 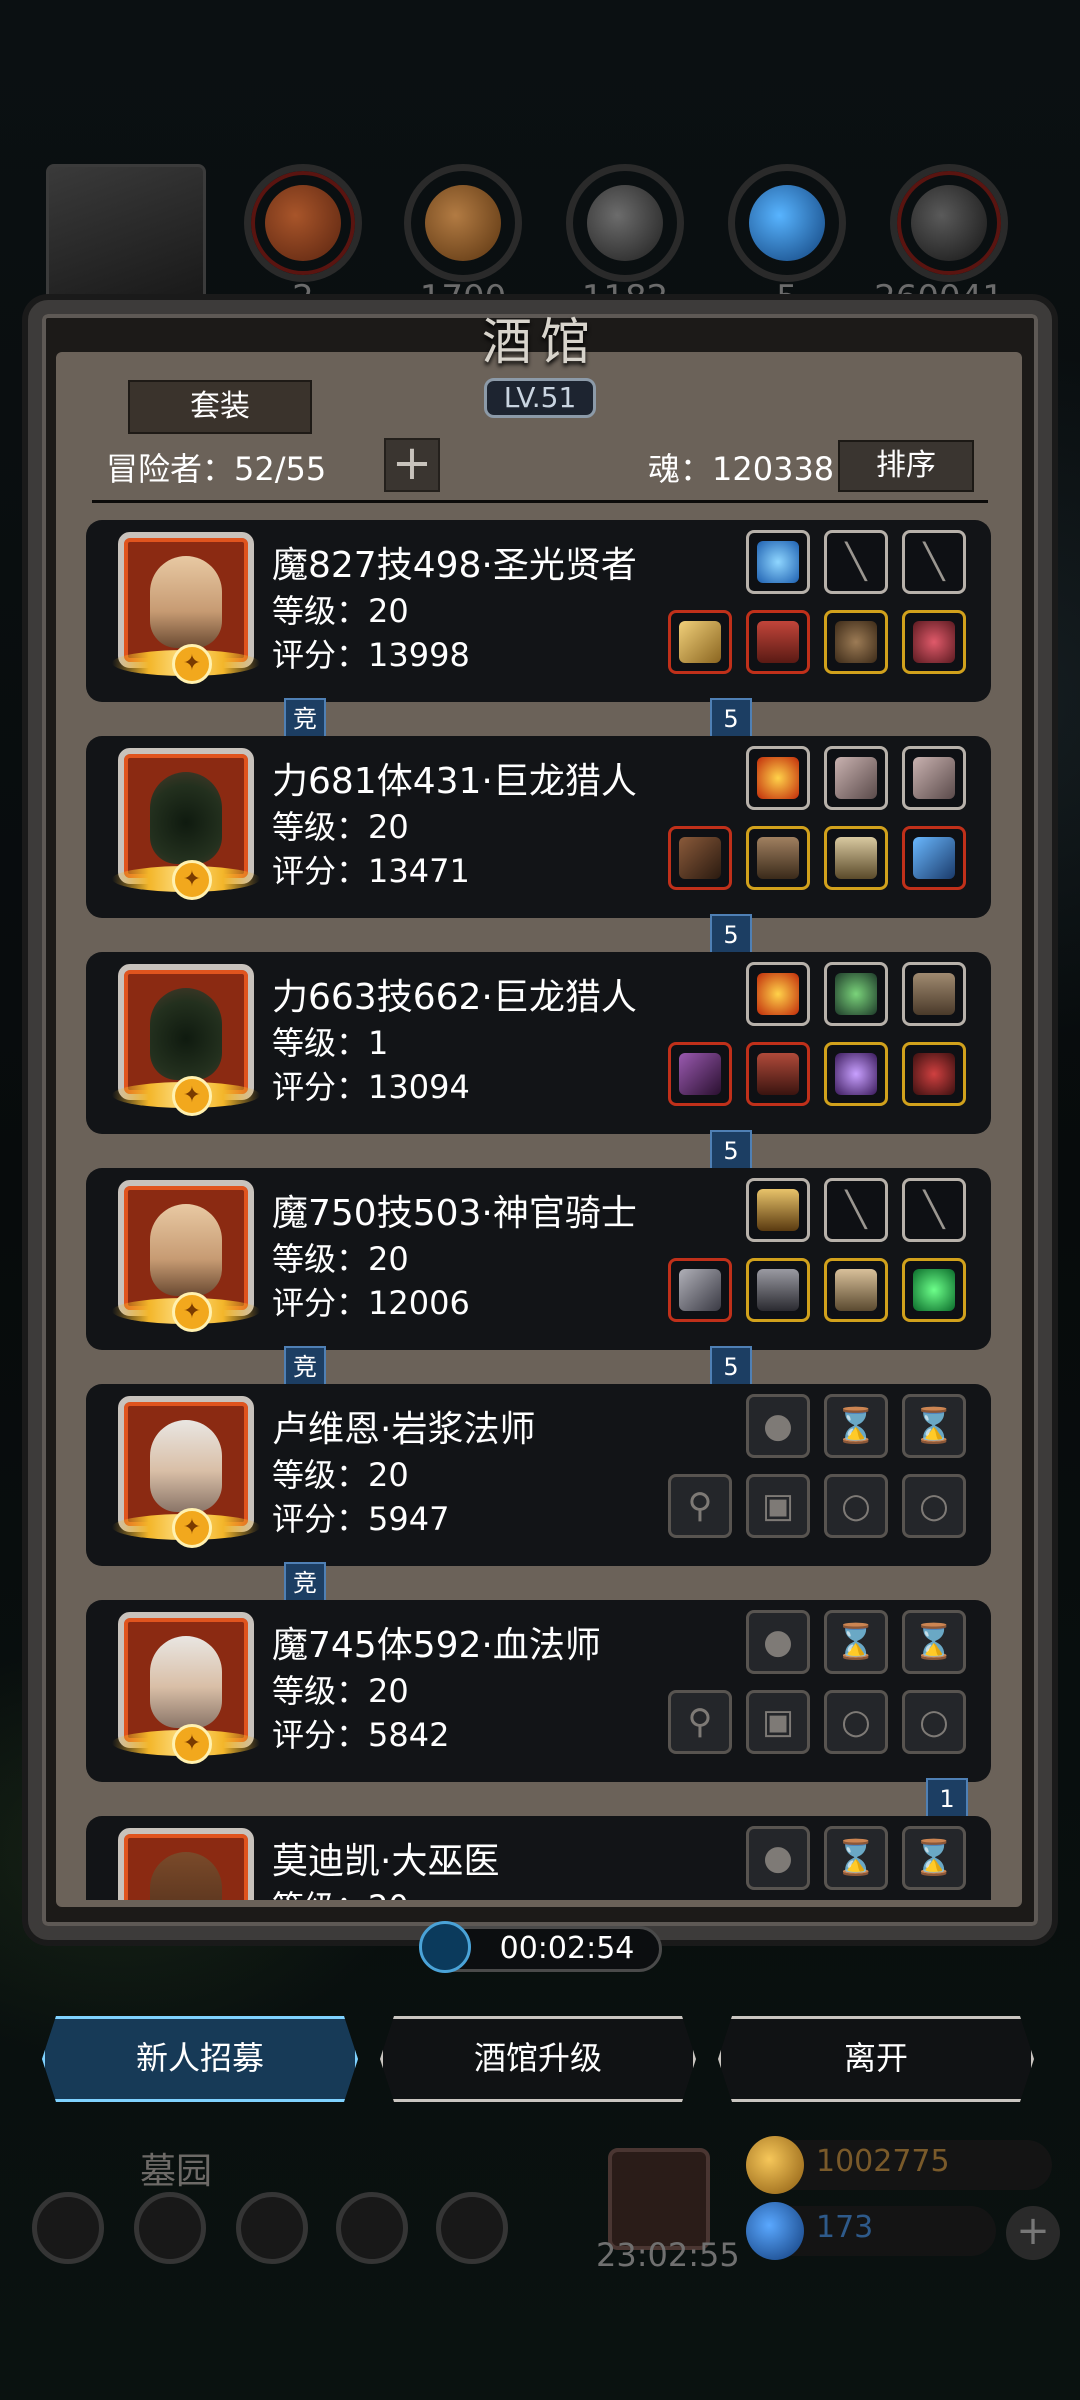 What do you see at coordinates (876, 2059) in the screenshot?
I see `leave-button: 离开` at bounding box center [876, 2059].